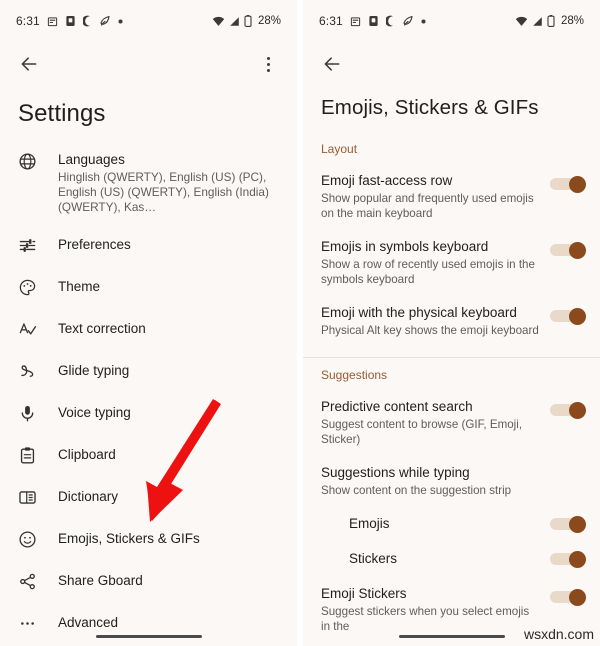 The width and height of the screenshot is (600, 646). I want to click on sidebar-item-label: Theme, so click(79, 286).